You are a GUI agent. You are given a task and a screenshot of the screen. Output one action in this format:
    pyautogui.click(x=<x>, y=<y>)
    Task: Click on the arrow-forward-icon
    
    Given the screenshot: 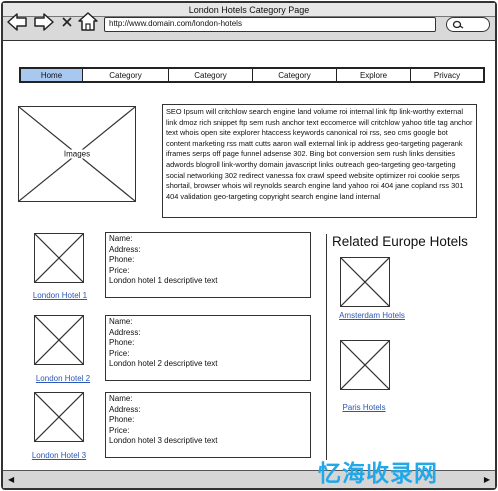 What is the action you would take?
    pyautogui.click(x=44, y=22)
    